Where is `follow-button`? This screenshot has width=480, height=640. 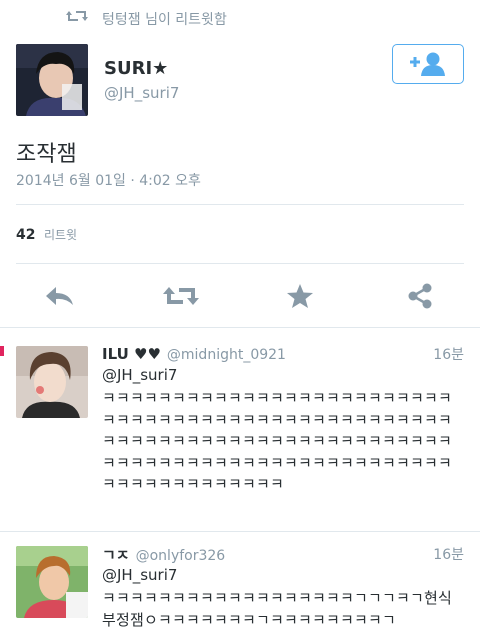 follow-button is located at coordinates (428, 64).